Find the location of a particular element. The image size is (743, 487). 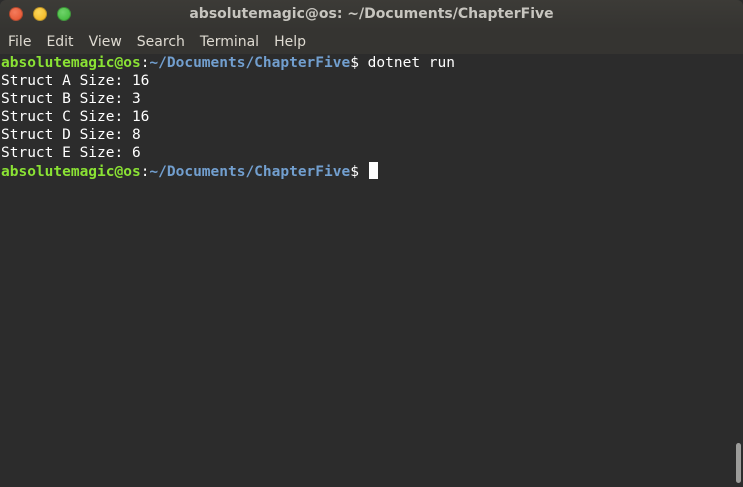

menu-file: File is located at coordinates (19, 42).